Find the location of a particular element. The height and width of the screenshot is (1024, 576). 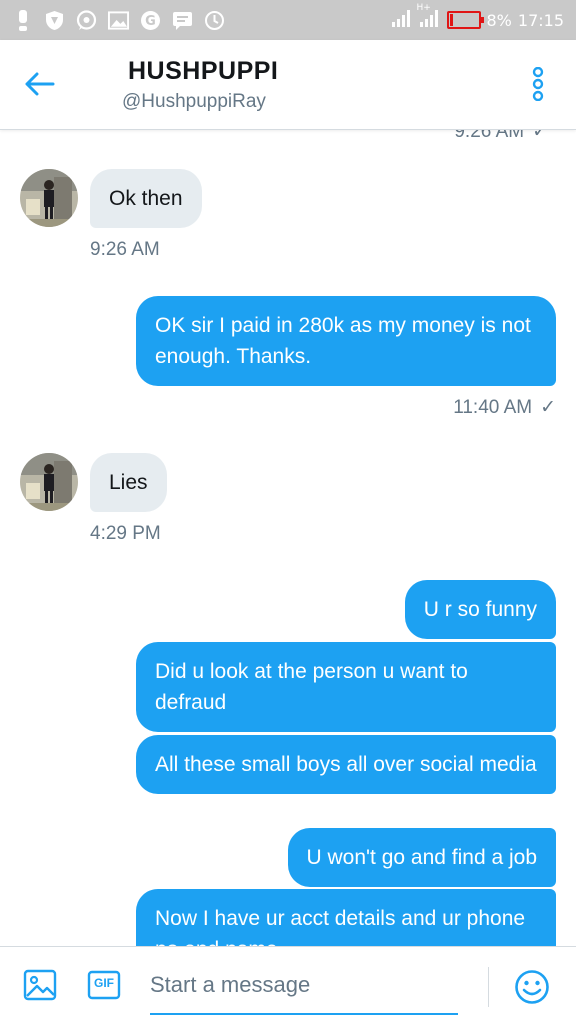

message-bubble-outgoing: U won't go and find a job is located at coordinates (421, 857).